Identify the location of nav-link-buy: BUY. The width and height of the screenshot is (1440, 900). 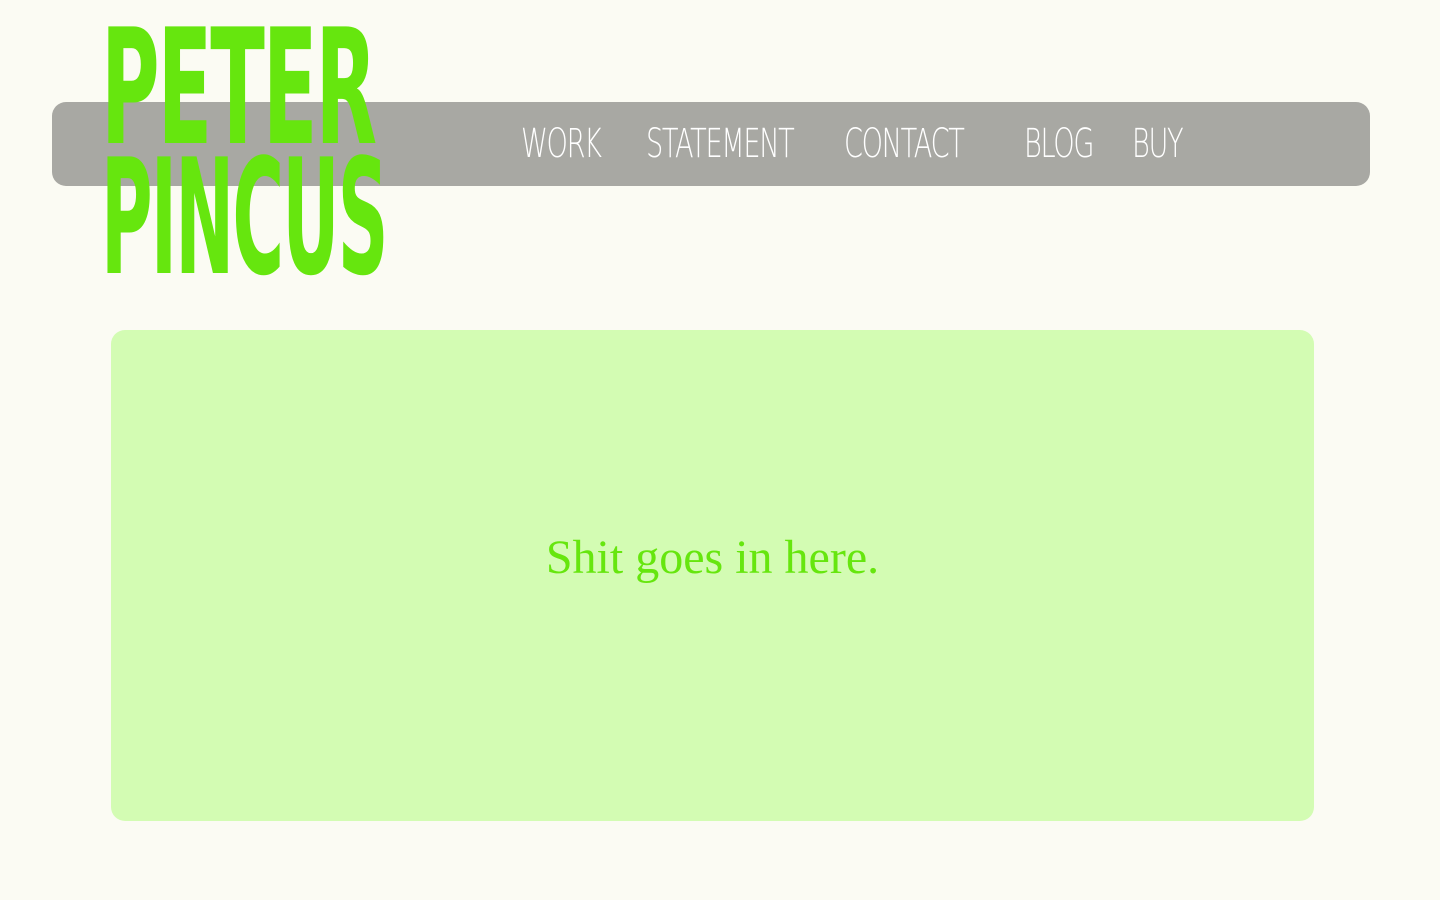
(1158, 144).